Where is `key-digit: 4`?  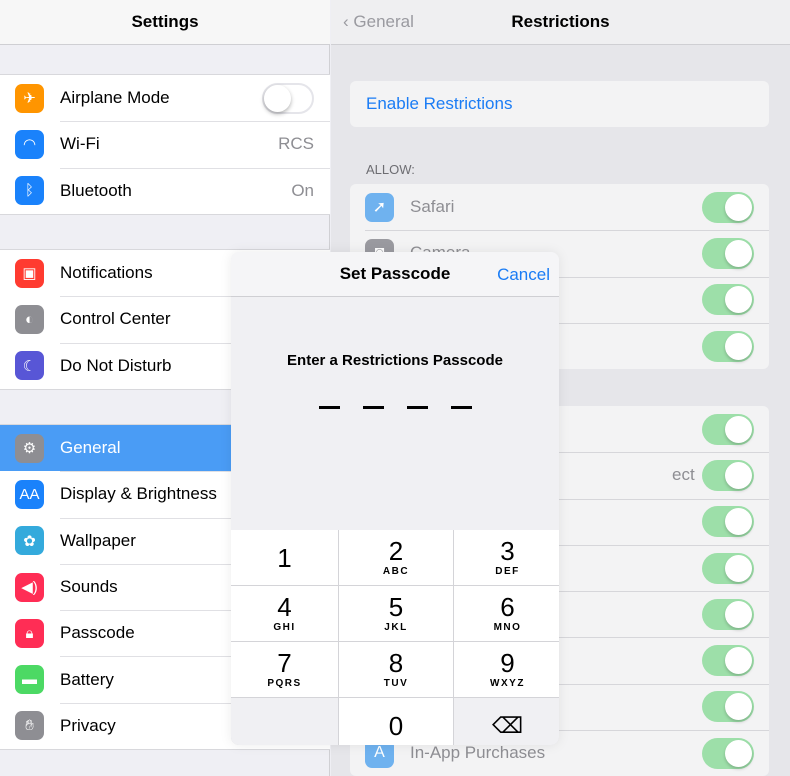
key-digit: 4 is located at coordinates (284, 607).